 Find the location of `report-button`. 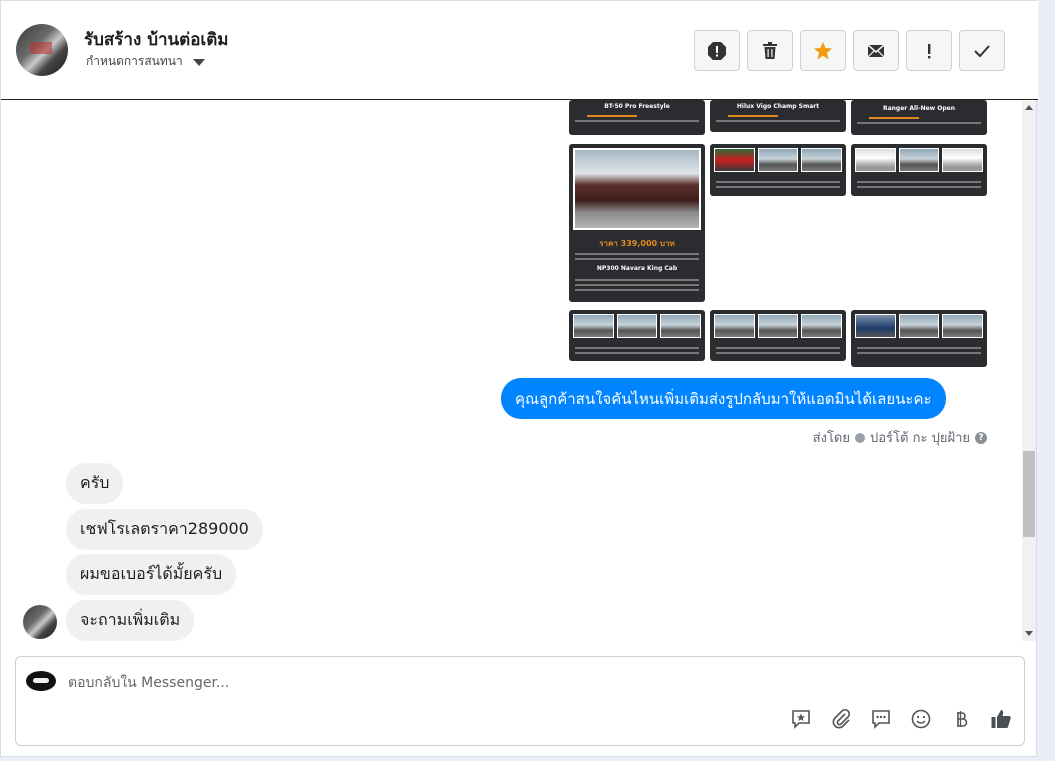

report-button is located at coordinates (717, 50).